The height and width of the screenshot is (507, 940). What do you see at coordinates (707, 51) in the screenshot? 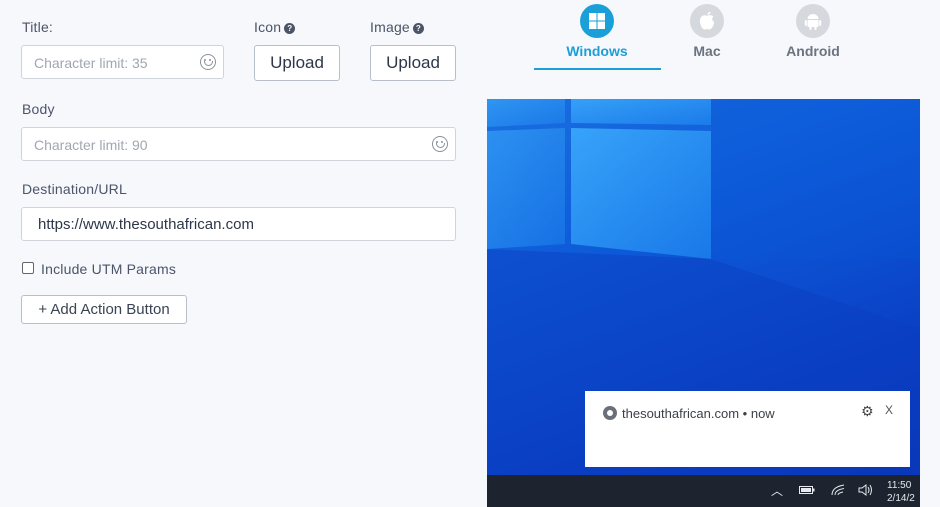
I see `tab-mac-label: Mac` at bounding box center [707, 51].